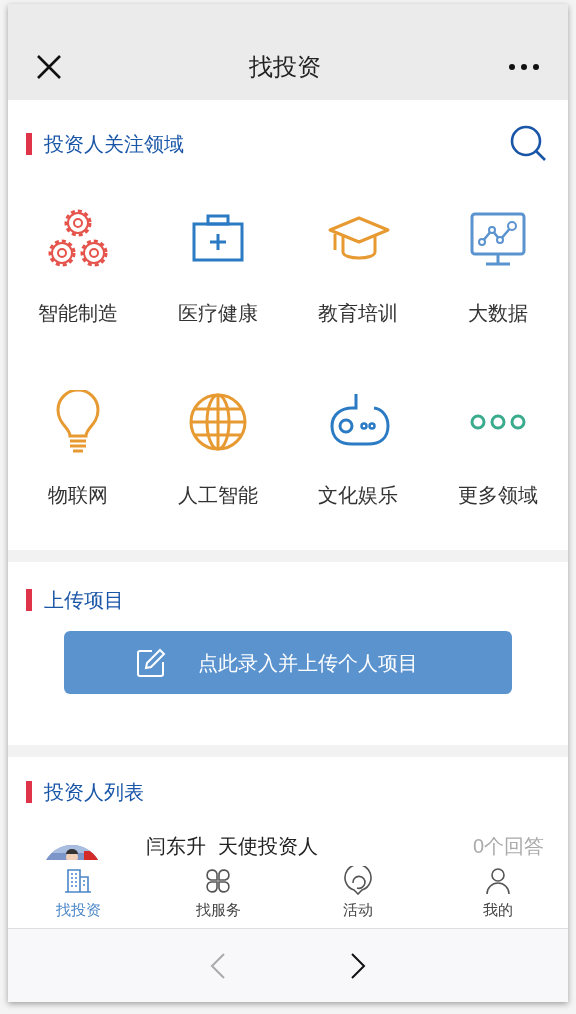 The image size is (576, 1014). Describe the element at coordinates (78, 894) in the screenshot. I see `tab: 找投资` at that location.